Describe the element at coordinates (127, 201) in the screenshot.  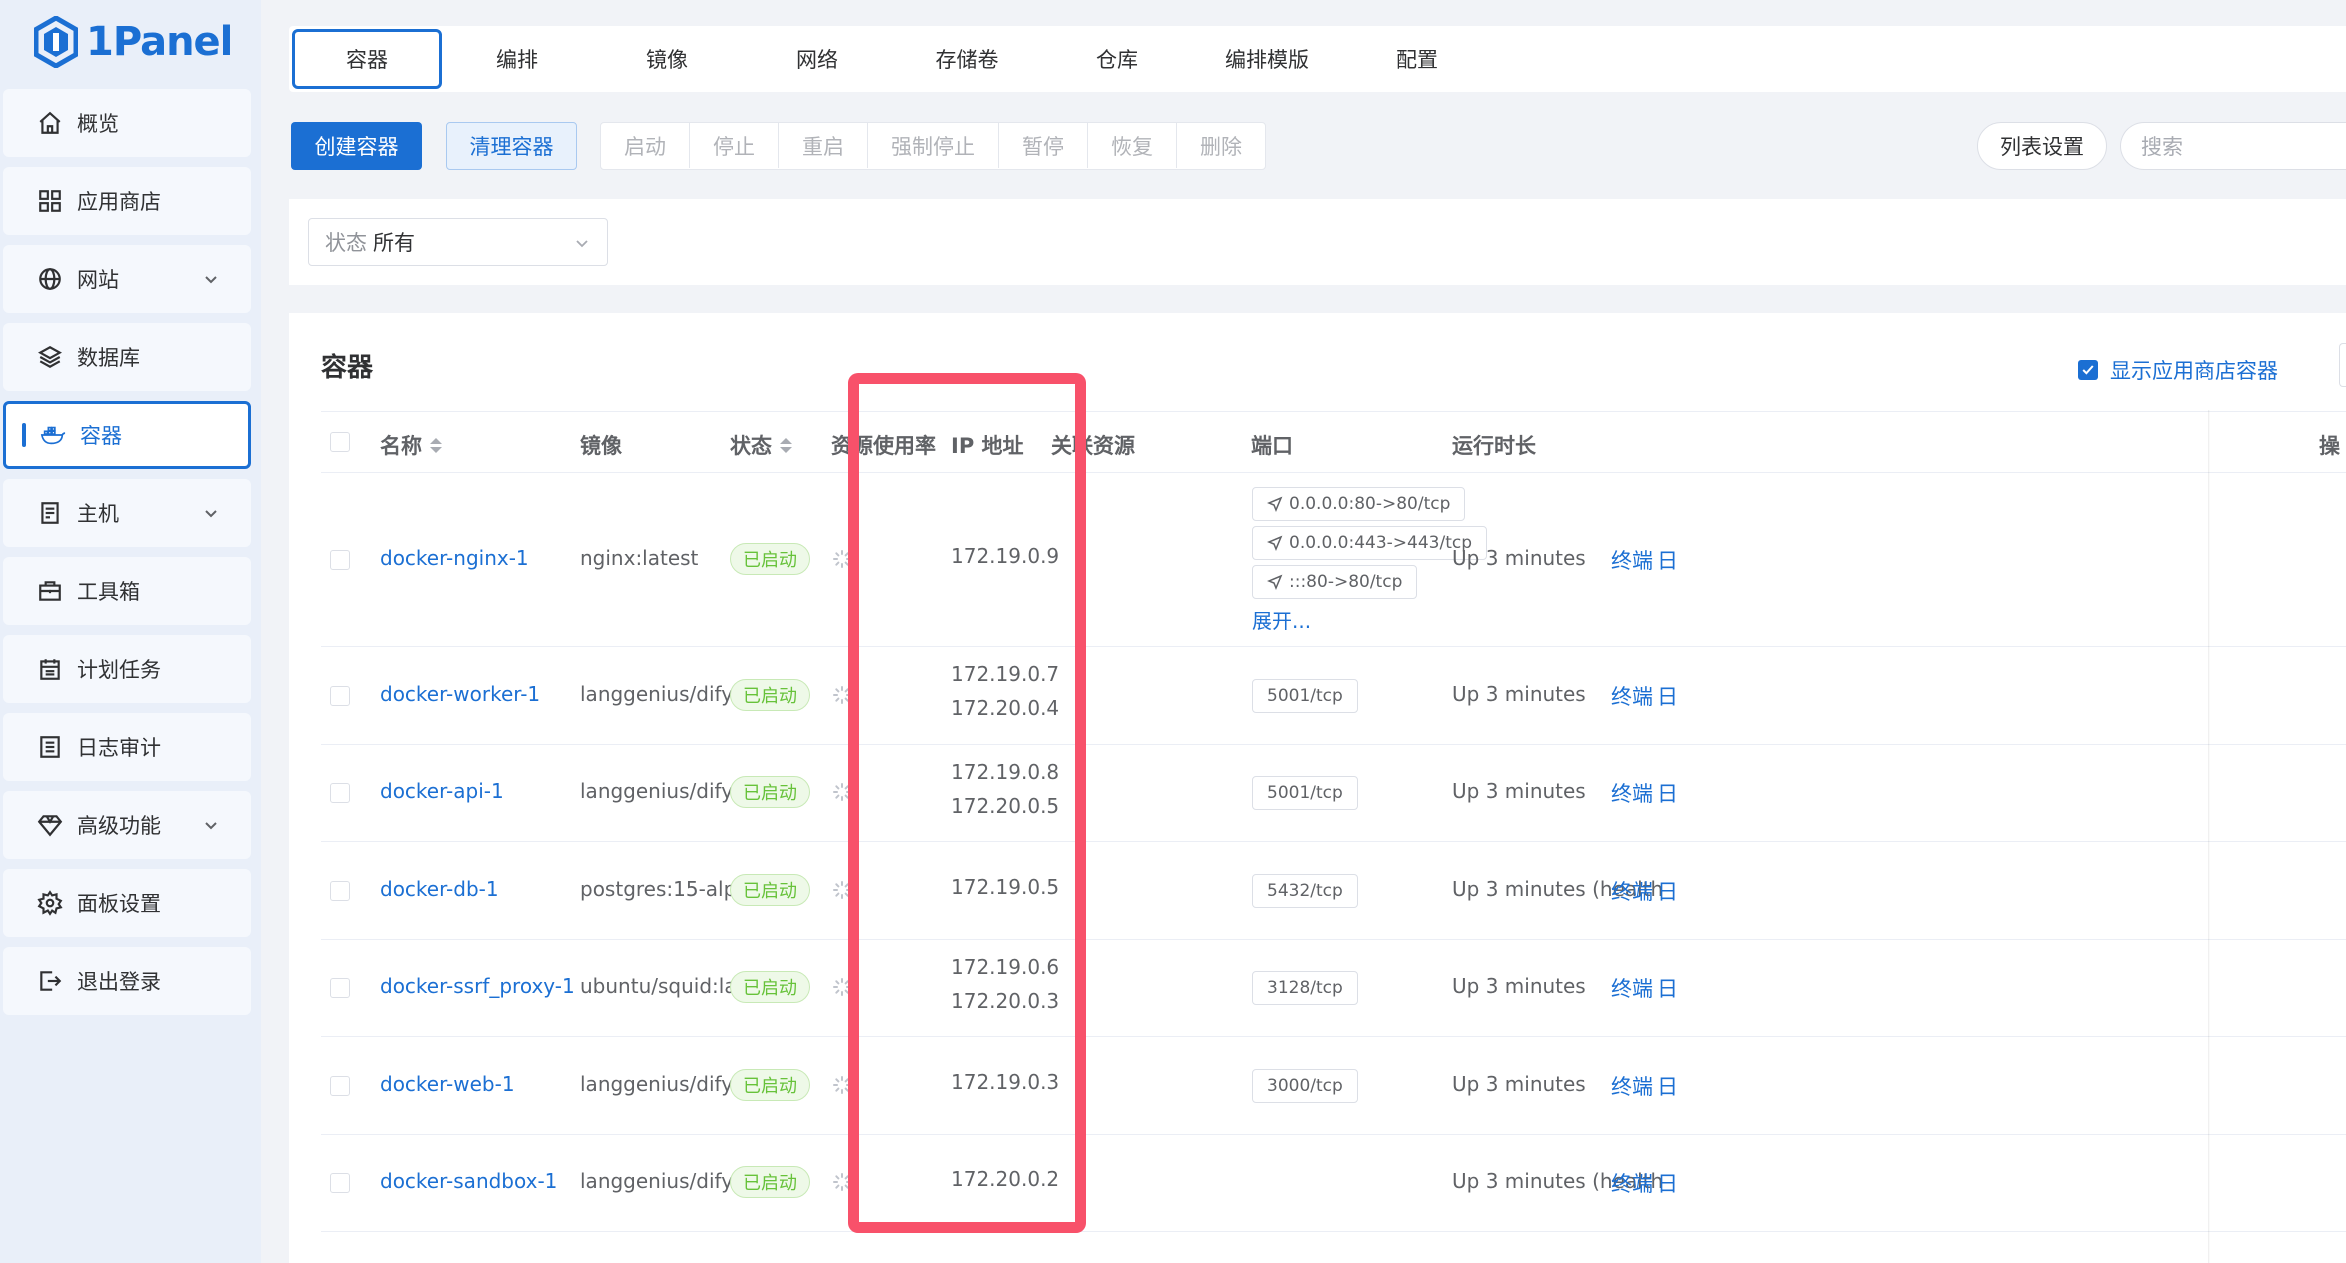
I see `sidebar-item-app-store: 应用商店` at that location.